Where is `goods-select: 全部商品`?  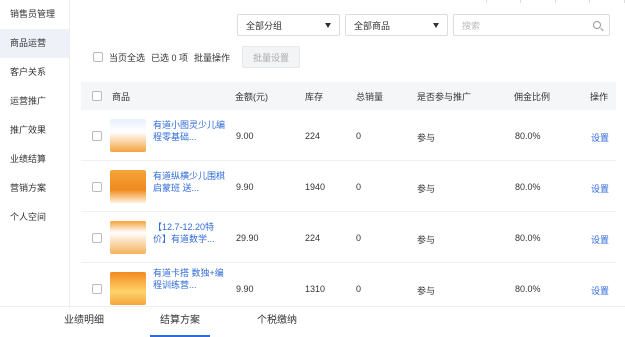
goods-select: 全部商品 is located at coordinates (396, 25).